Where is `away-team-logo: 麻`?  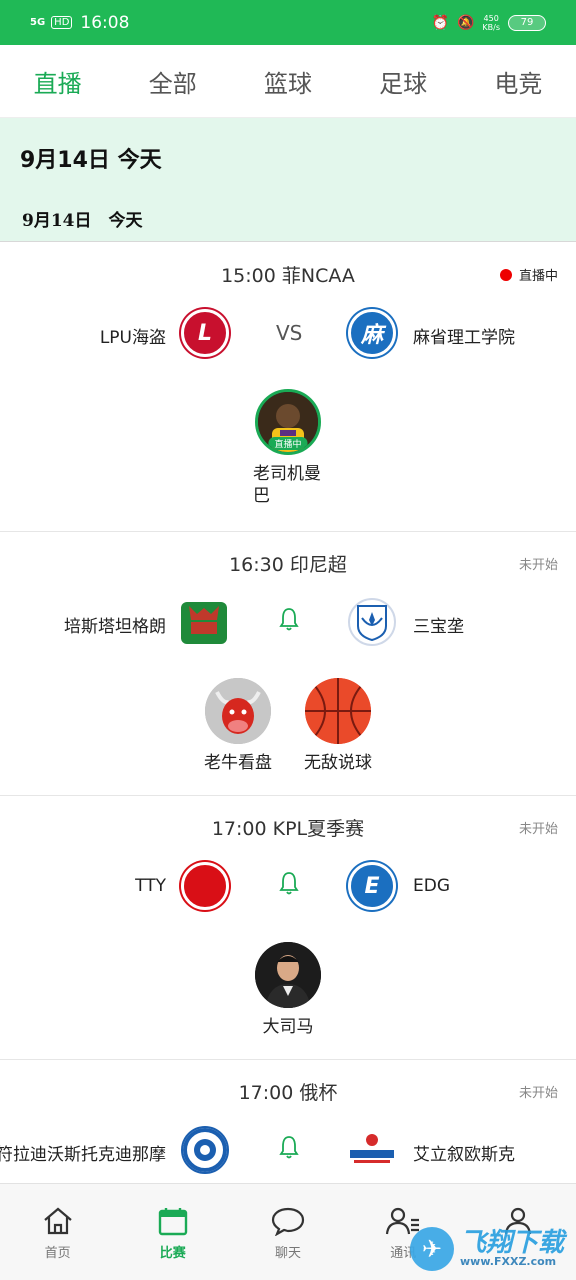 away-team-logo: 麻 is located at coordinates (372, 333).